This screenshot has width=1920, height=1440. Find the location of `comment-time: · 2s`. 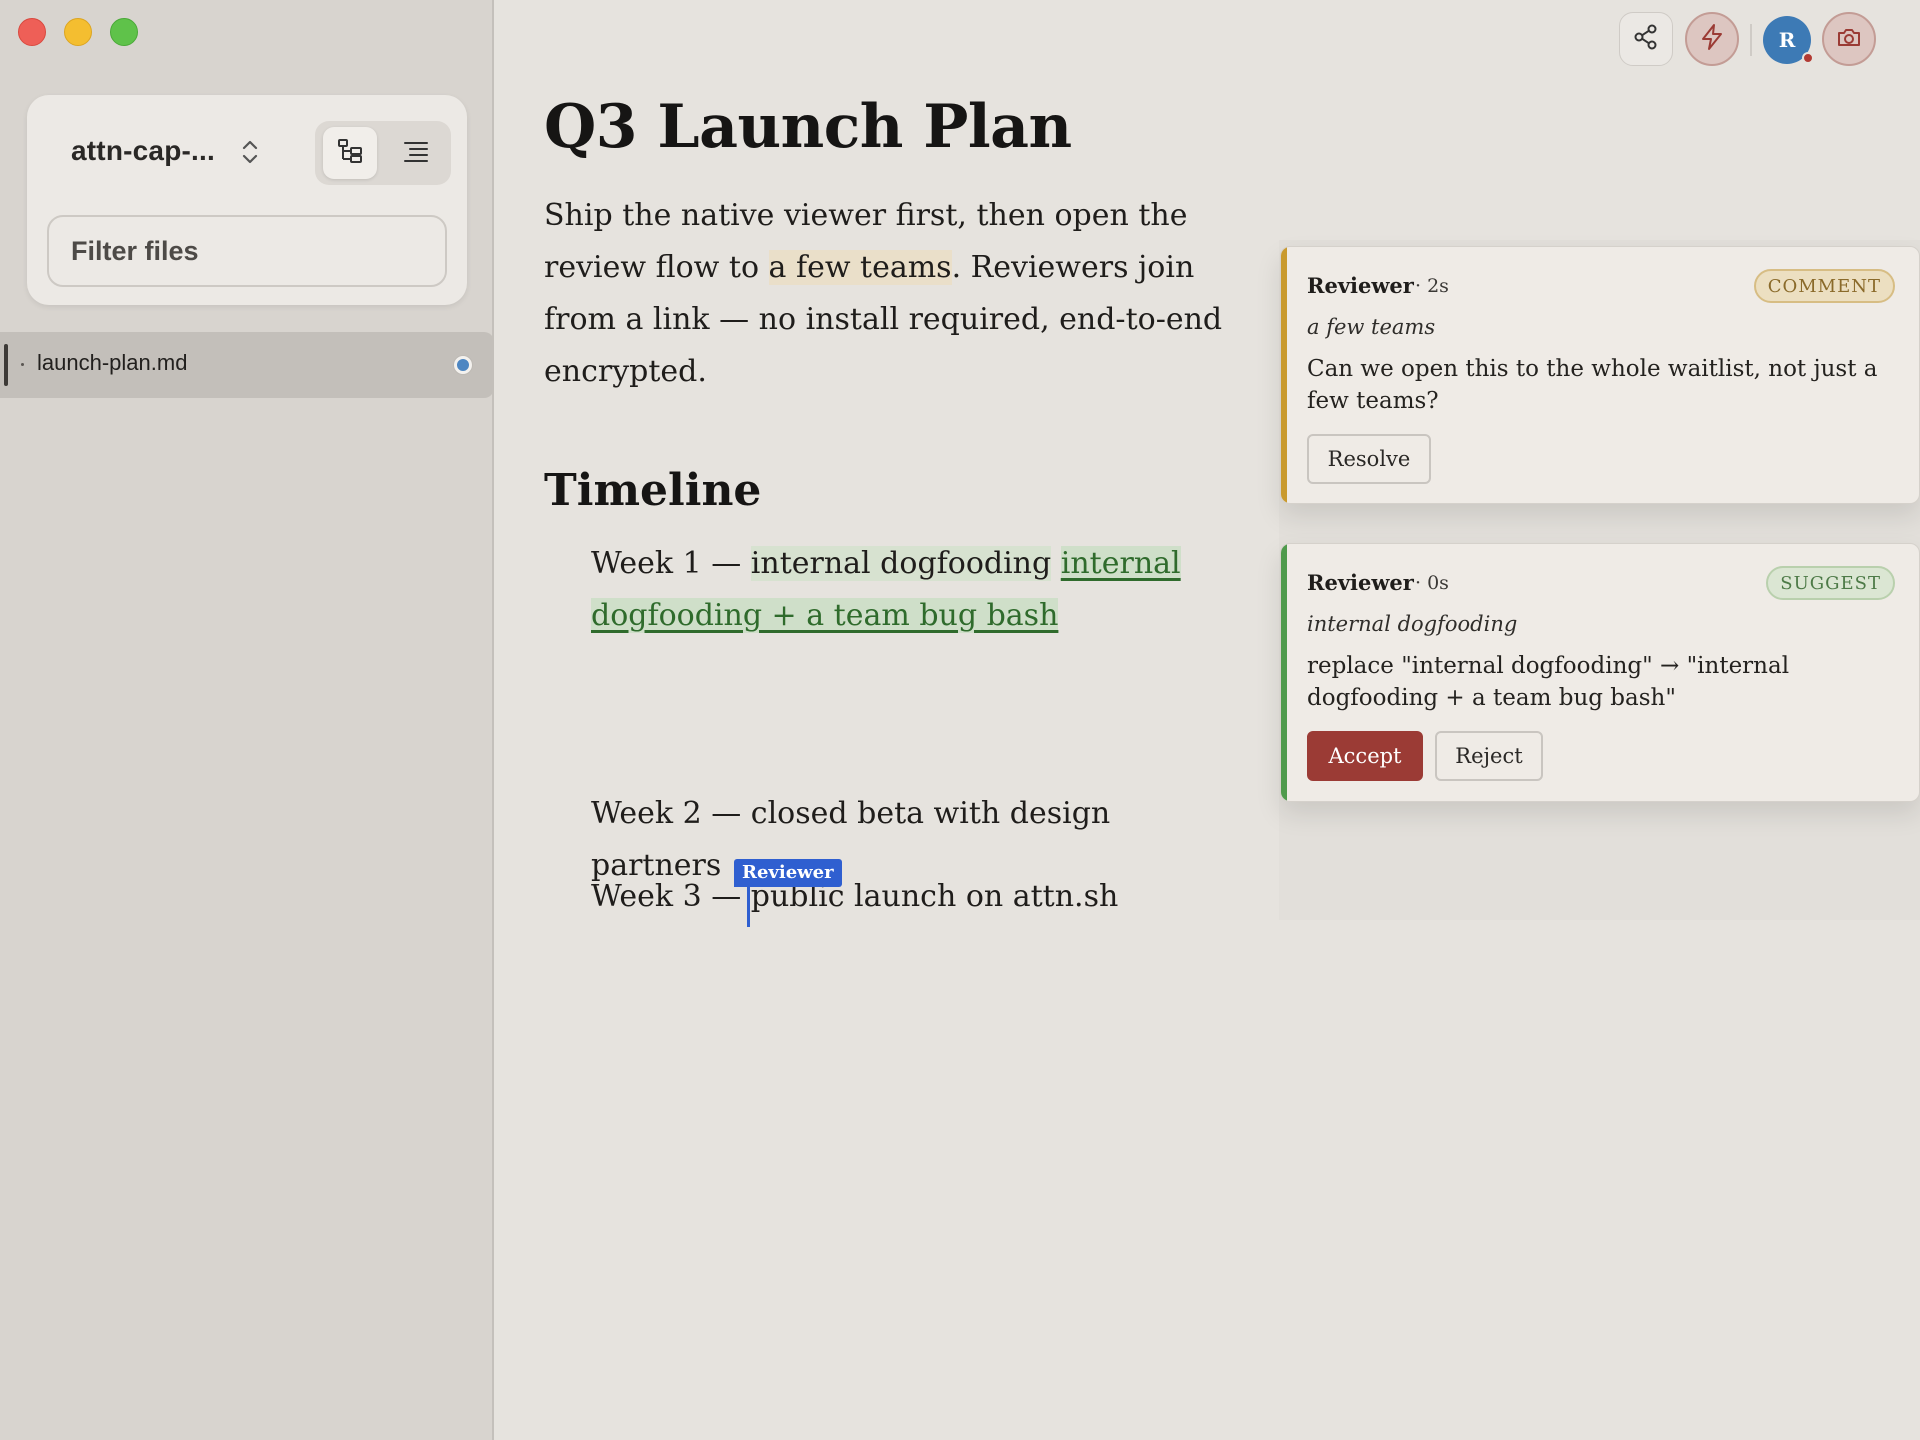

comment-time: · 2s is located at coordinates (1432, 286).